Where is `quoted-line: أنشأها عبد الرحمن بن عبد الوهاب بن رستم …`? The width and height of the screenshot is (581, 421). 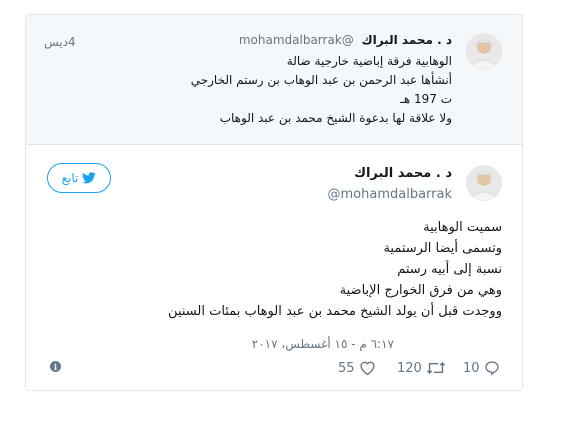
quoted-line: أنشأها عبد الرحمن بن عبد الوهاب بن رستم … is located at coordinates (321, 80).